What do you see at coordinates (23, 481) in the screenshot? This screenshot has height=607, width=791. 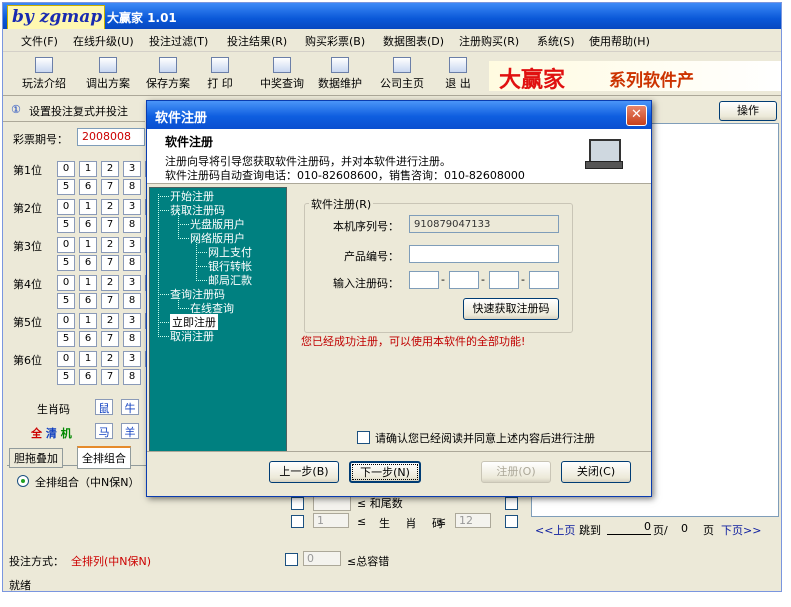 I see `full-combo-radio` at bounding box center [23, 481].